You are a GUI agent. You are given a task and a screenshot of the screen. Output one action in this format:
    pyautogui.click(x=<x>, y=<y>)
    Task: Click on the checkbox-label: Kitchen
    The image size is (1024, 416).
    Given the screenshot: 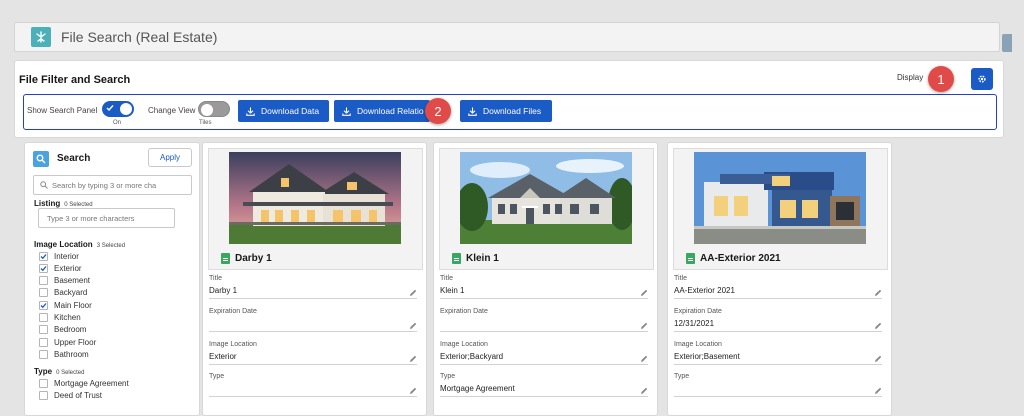 What is the action you would take?
    pyautogui.click(x=67, y=317)
    